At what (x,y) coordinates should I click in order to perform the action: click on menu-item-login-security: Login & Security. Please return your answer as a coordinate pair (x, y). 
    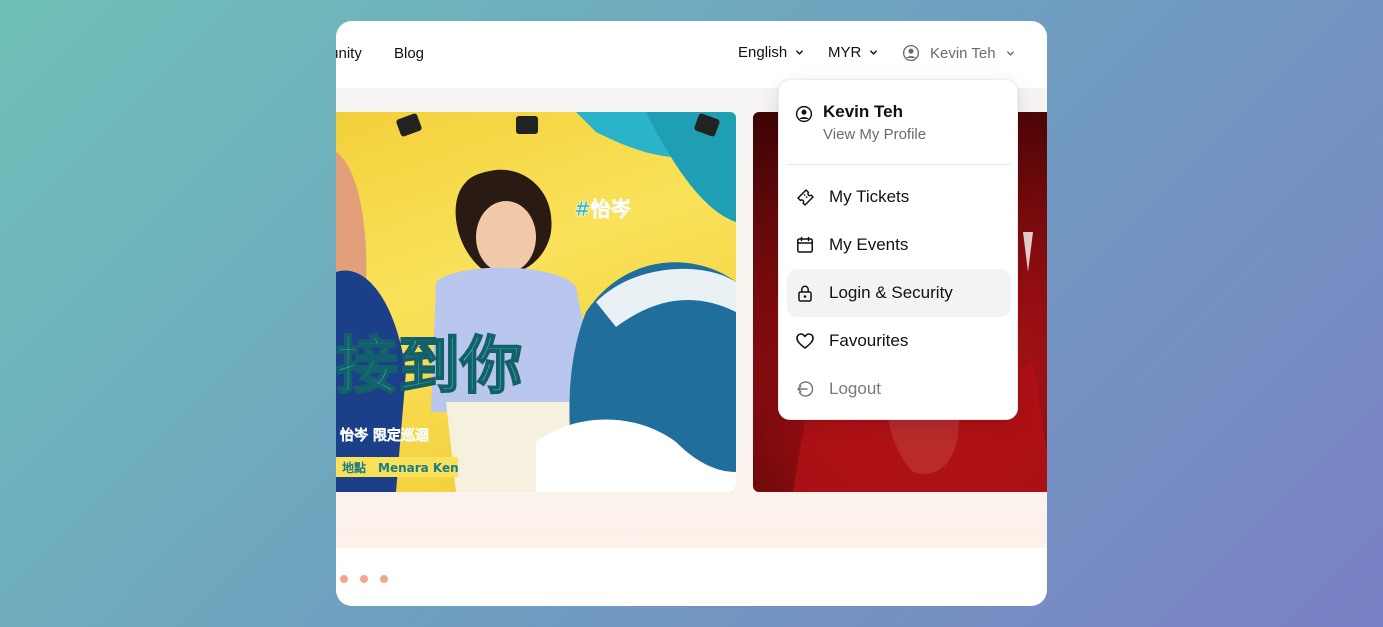
    Looking at the image, I should click on (899, 293).